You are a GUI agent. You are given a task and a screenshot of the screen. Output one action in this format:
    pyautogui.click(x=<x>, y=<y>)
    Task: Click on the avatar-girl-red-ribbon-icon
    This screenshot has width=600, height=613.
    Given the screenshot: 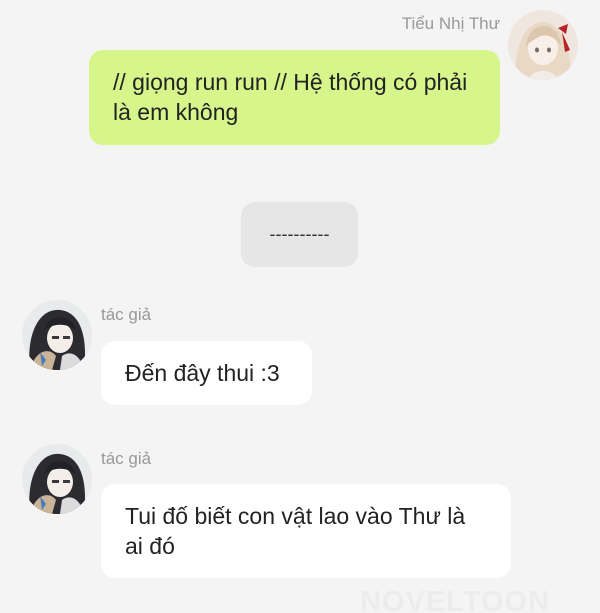 What is the action you would take?
    pyautogui.click(x=543, y=45)
    